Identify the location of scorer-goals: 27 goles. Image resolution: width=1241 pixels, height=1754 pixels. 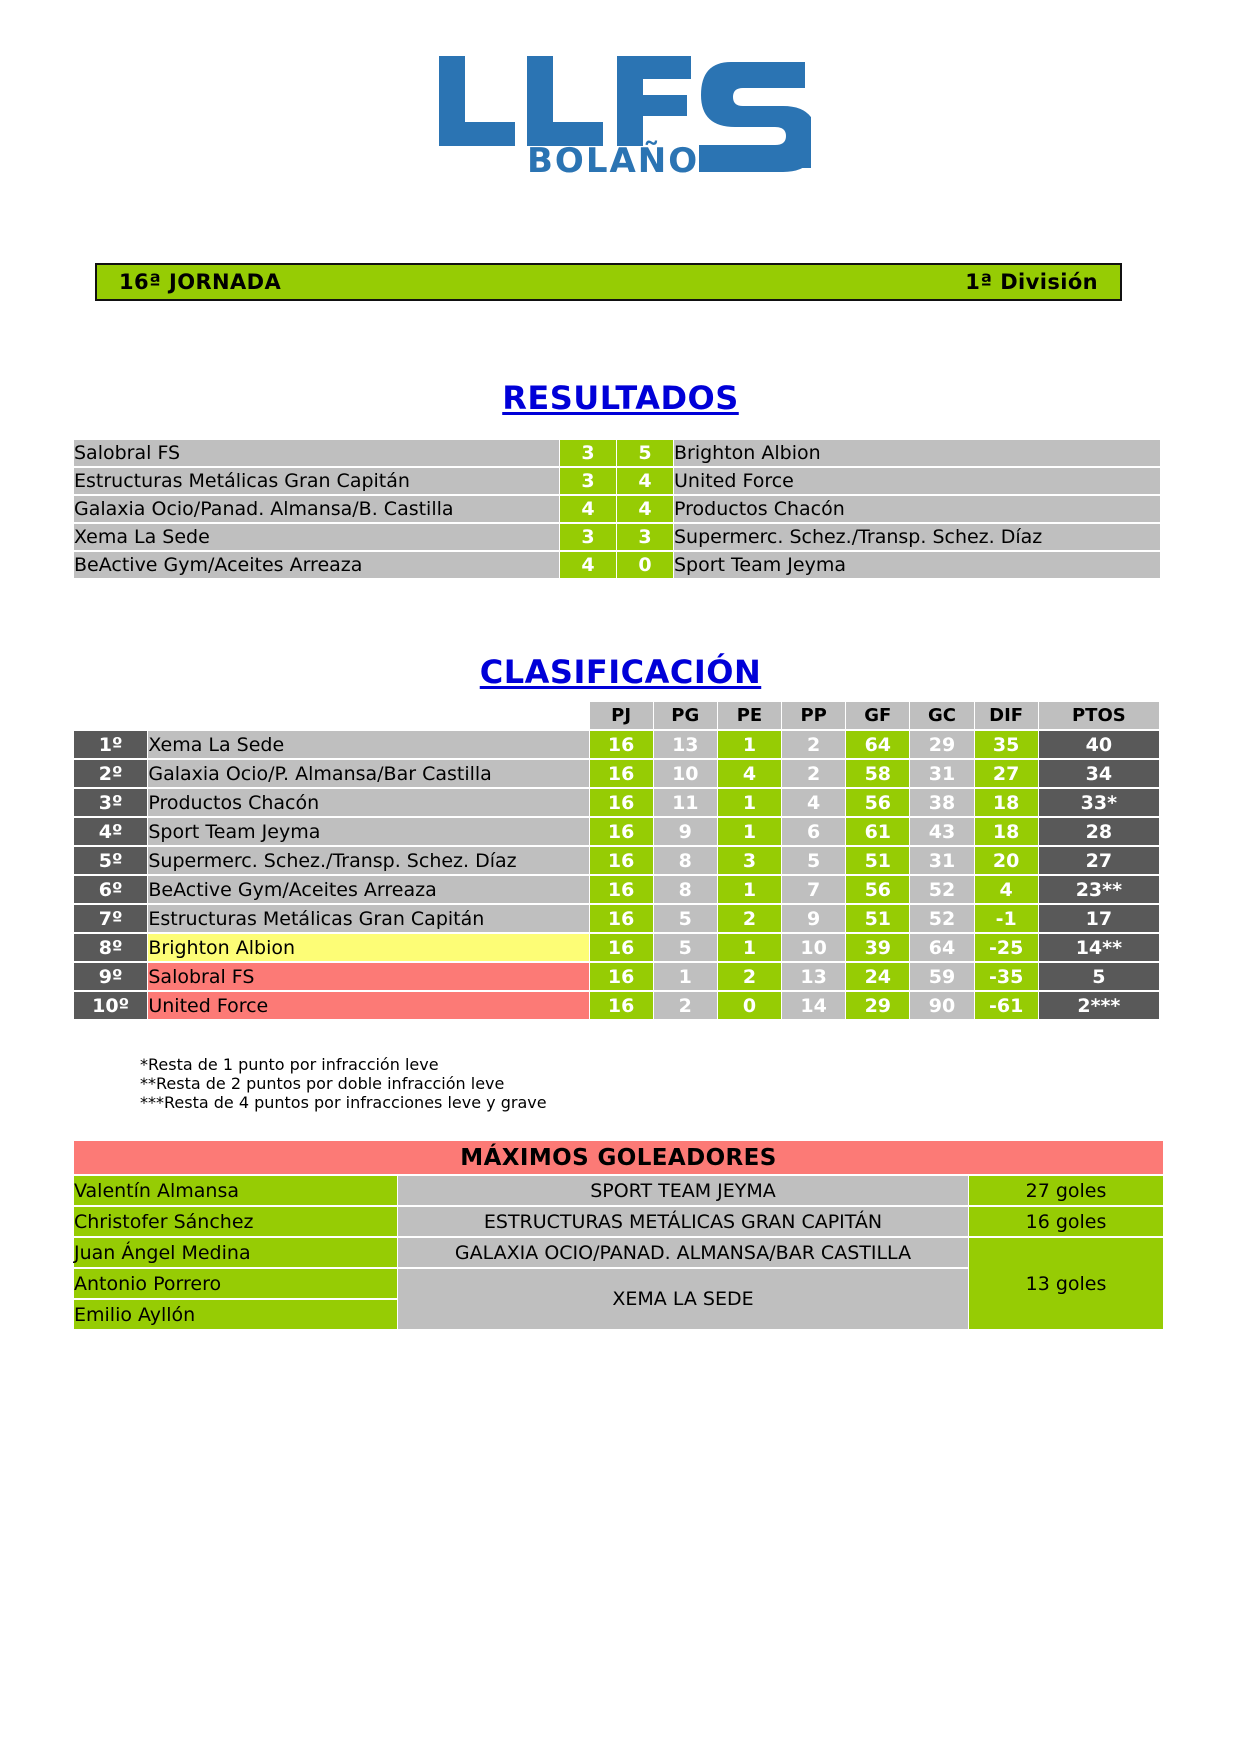
(1066, 1190).